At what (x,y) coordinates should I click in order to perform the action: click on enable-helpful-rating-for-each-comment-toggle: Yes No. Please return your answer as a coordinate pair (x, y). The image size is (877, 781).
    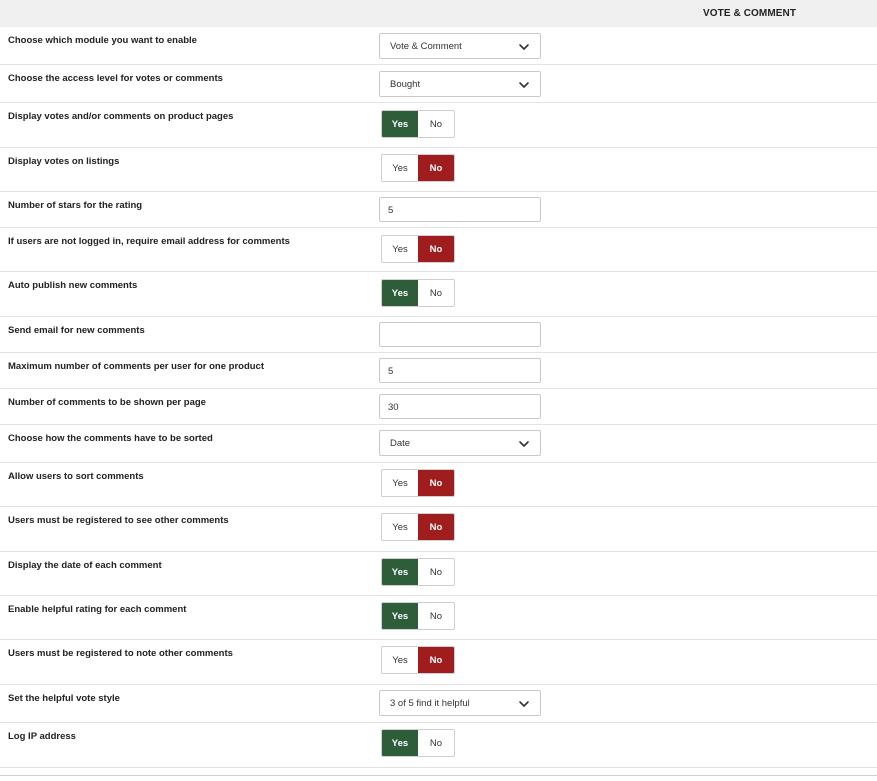
    Looking at the image, I should click on (418, 616).